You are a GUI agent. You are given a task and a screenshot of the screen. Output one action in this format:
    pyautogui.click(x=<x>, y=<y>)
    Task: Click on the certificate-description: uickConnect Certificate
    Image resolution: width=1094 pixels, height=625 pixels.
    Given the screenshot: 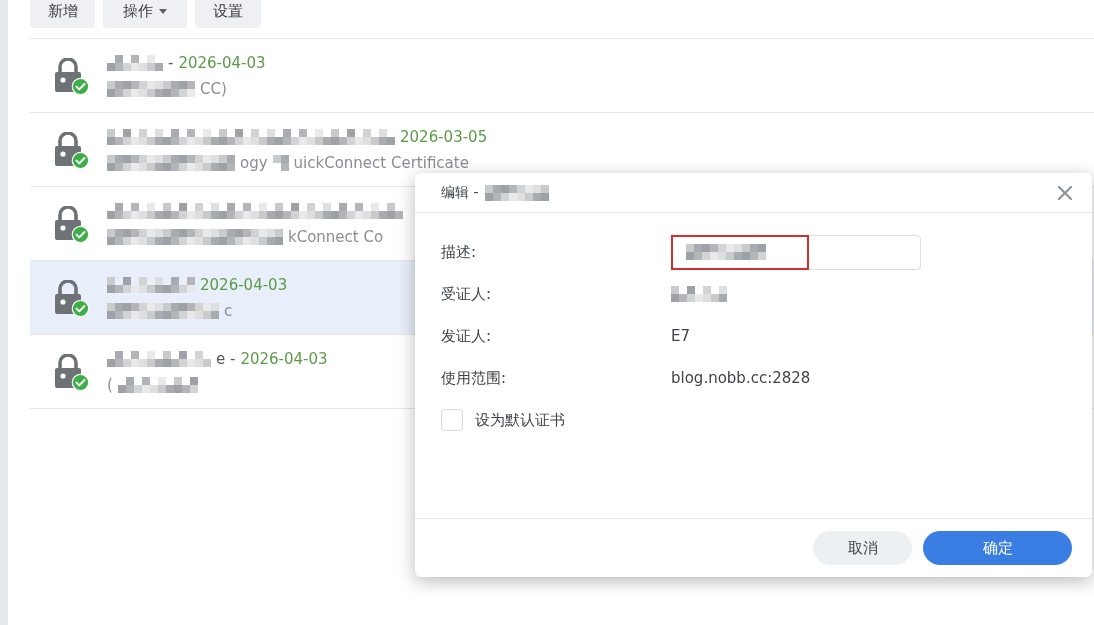 What is the action you would take?
    pyautogui.click(x=381, y=163)
    